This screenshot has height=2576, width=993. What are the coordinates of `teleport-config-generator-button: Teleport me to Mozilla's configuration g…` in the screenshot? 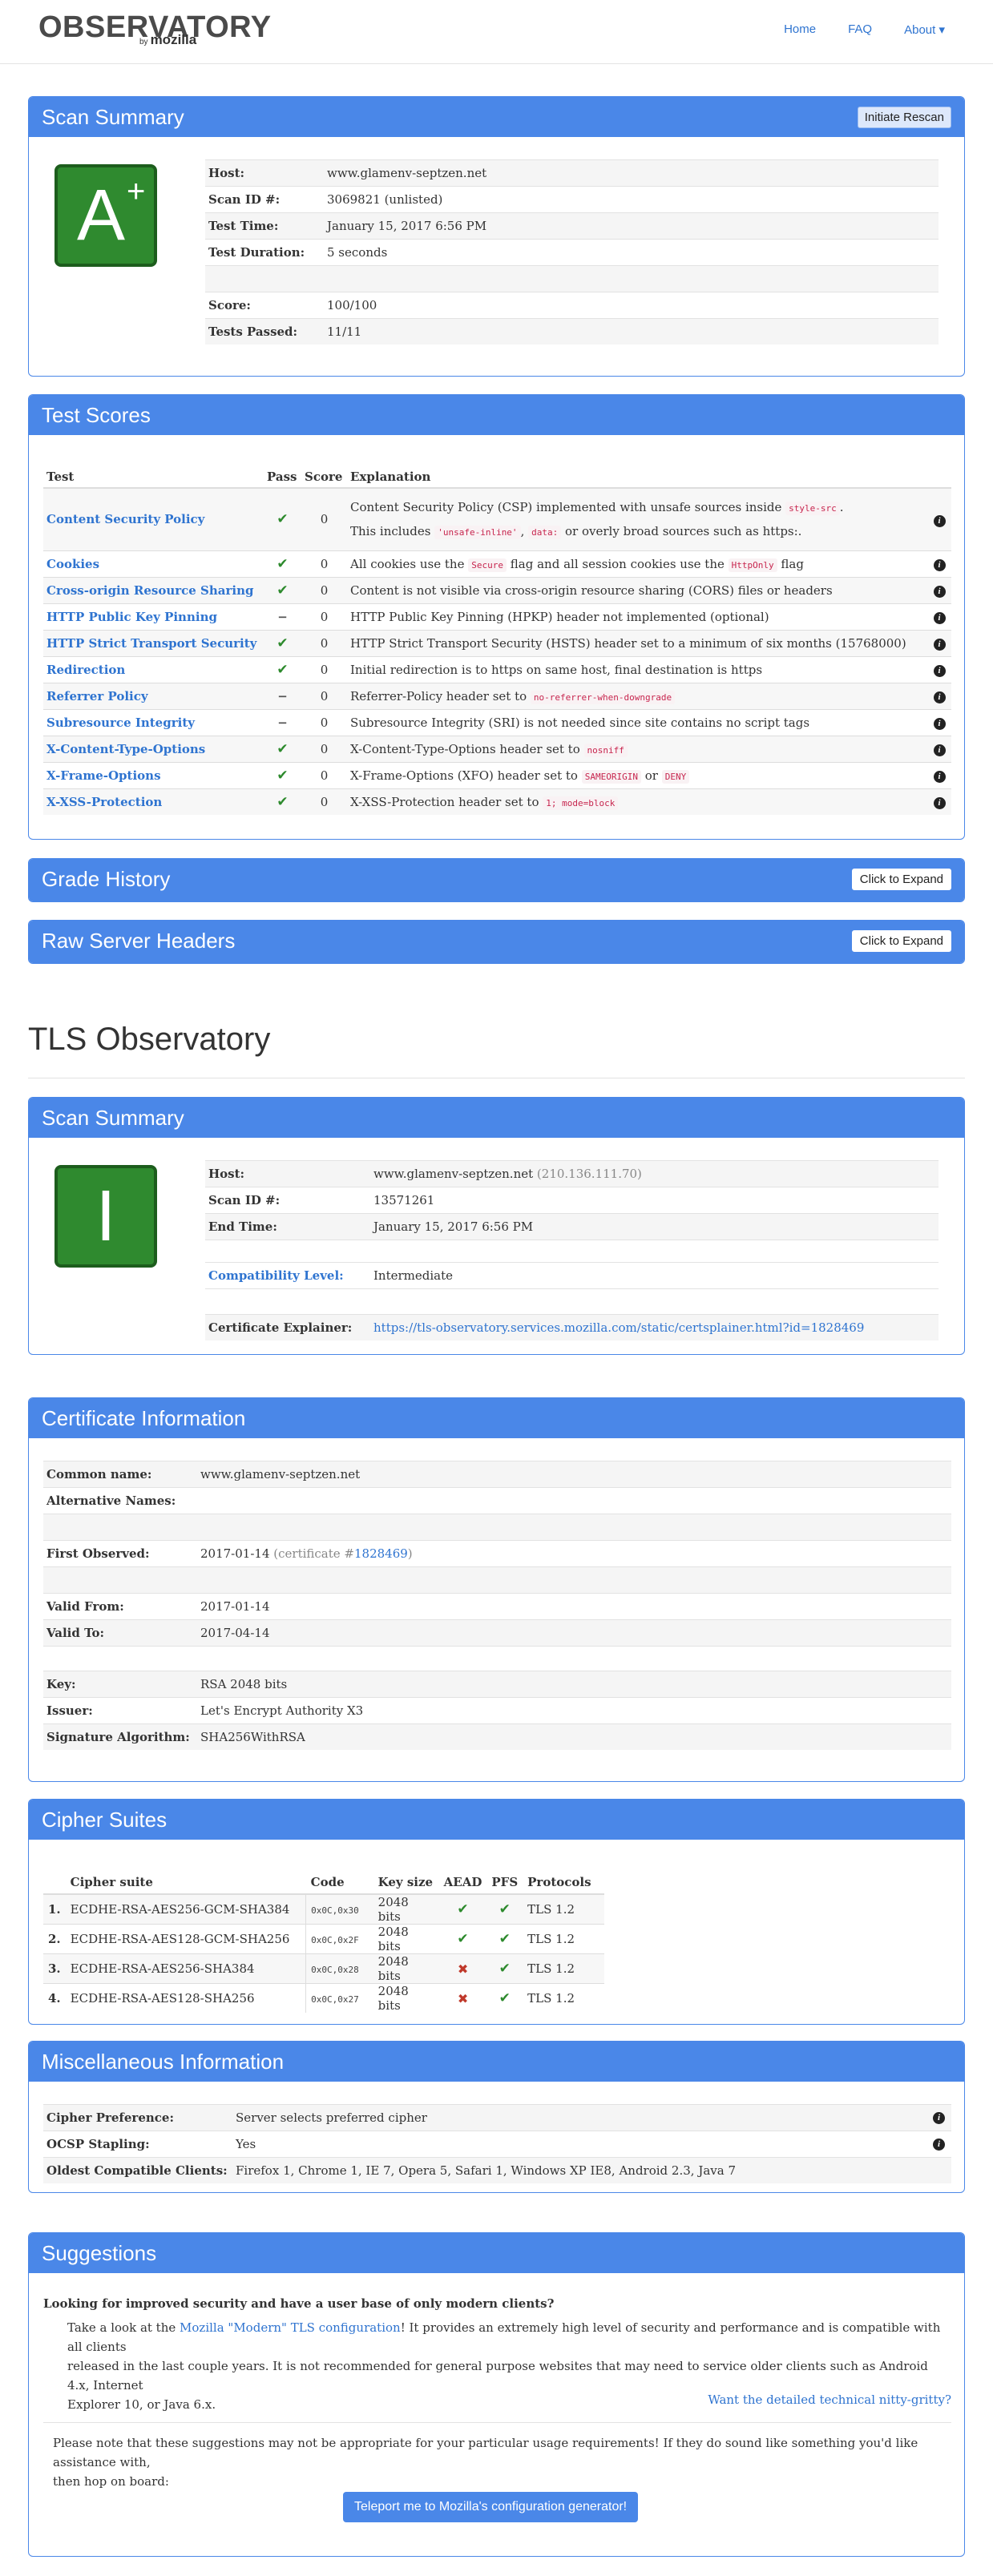 It's located at (491, 2507).